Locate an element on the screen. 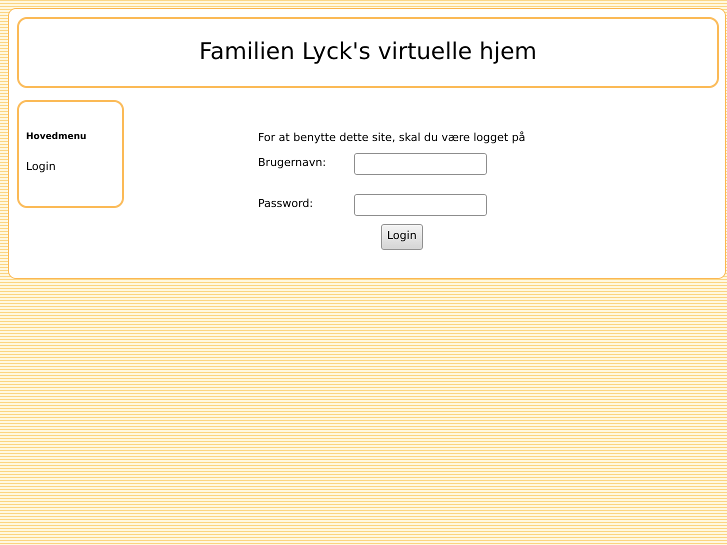  field-label: Password: is located at coordinates (286, 204).